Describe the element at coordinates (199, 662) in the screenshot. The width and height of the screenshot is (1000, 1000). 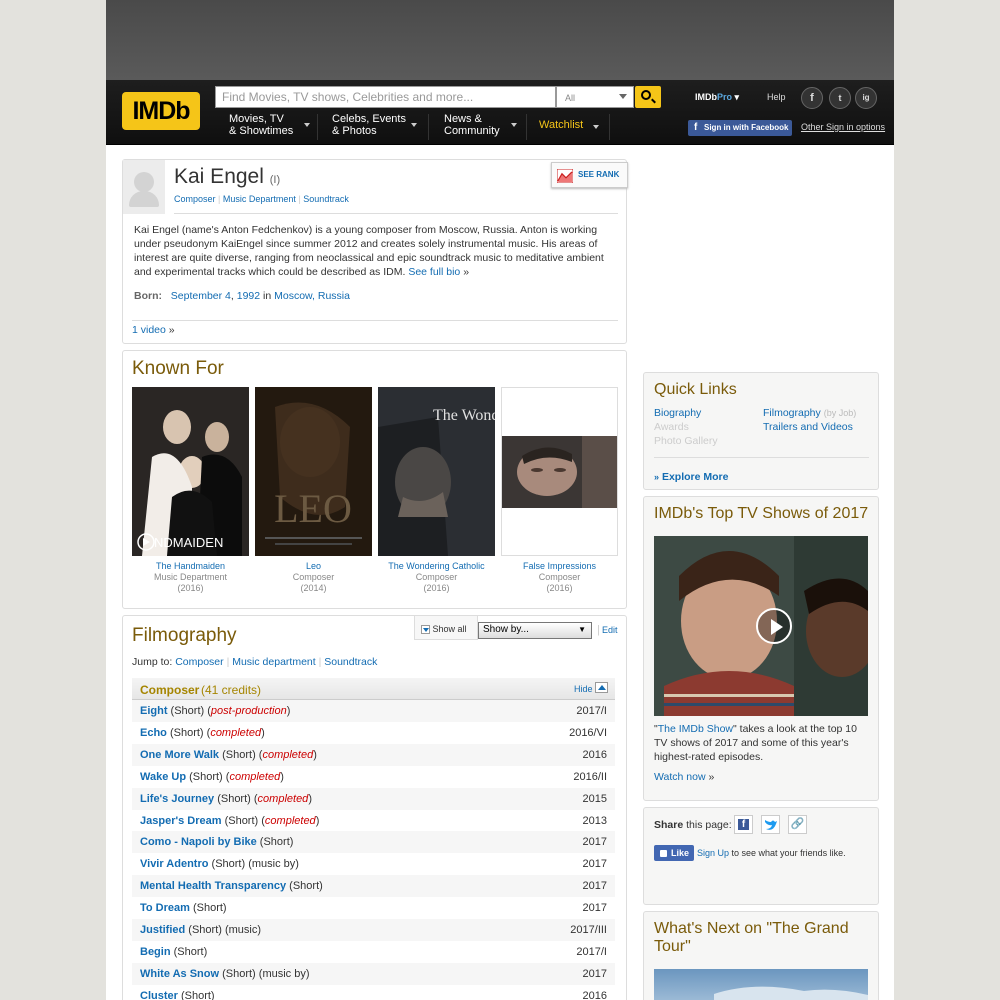
I see `jump-composer: Composer` at that location.